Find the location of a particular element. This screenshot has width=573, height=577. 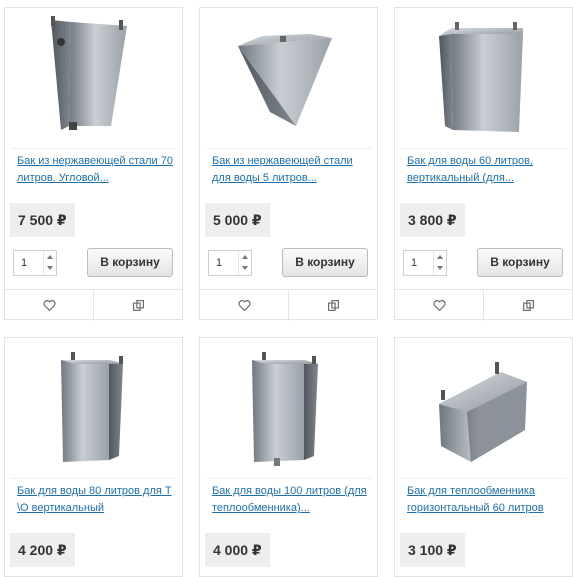

product-price: 4 200 ₽ is located at coordinates (42, 550).